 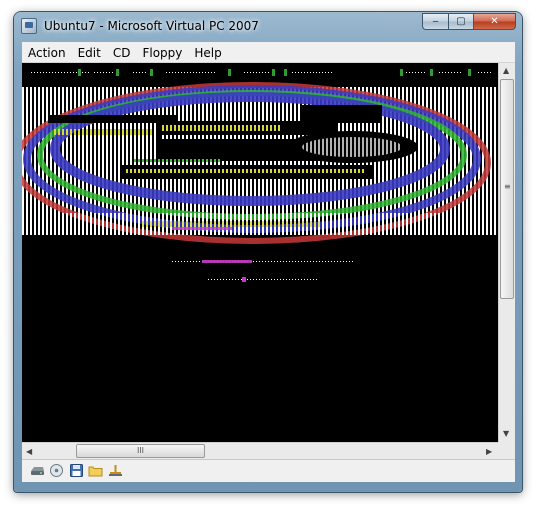 I want to click on scroll-right-arrow-icon: ▶, so click(x=489, y=451).